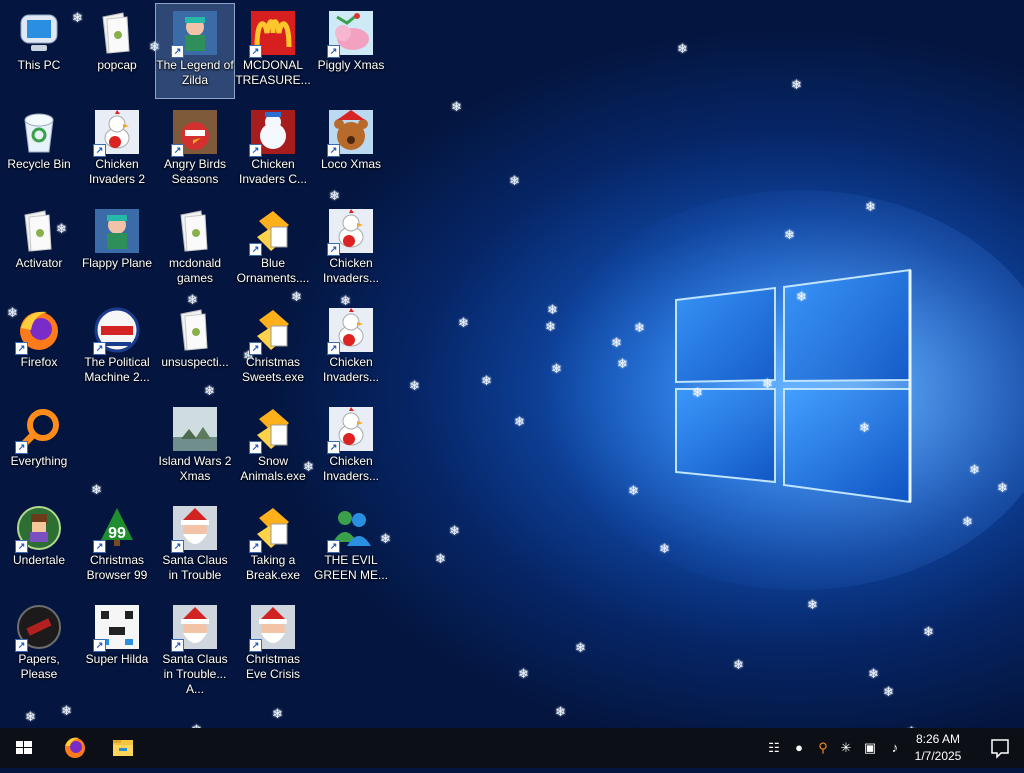 This screenshot has height=773, width=1024. I want to click on drop-icon: ●, so click(799, 748).